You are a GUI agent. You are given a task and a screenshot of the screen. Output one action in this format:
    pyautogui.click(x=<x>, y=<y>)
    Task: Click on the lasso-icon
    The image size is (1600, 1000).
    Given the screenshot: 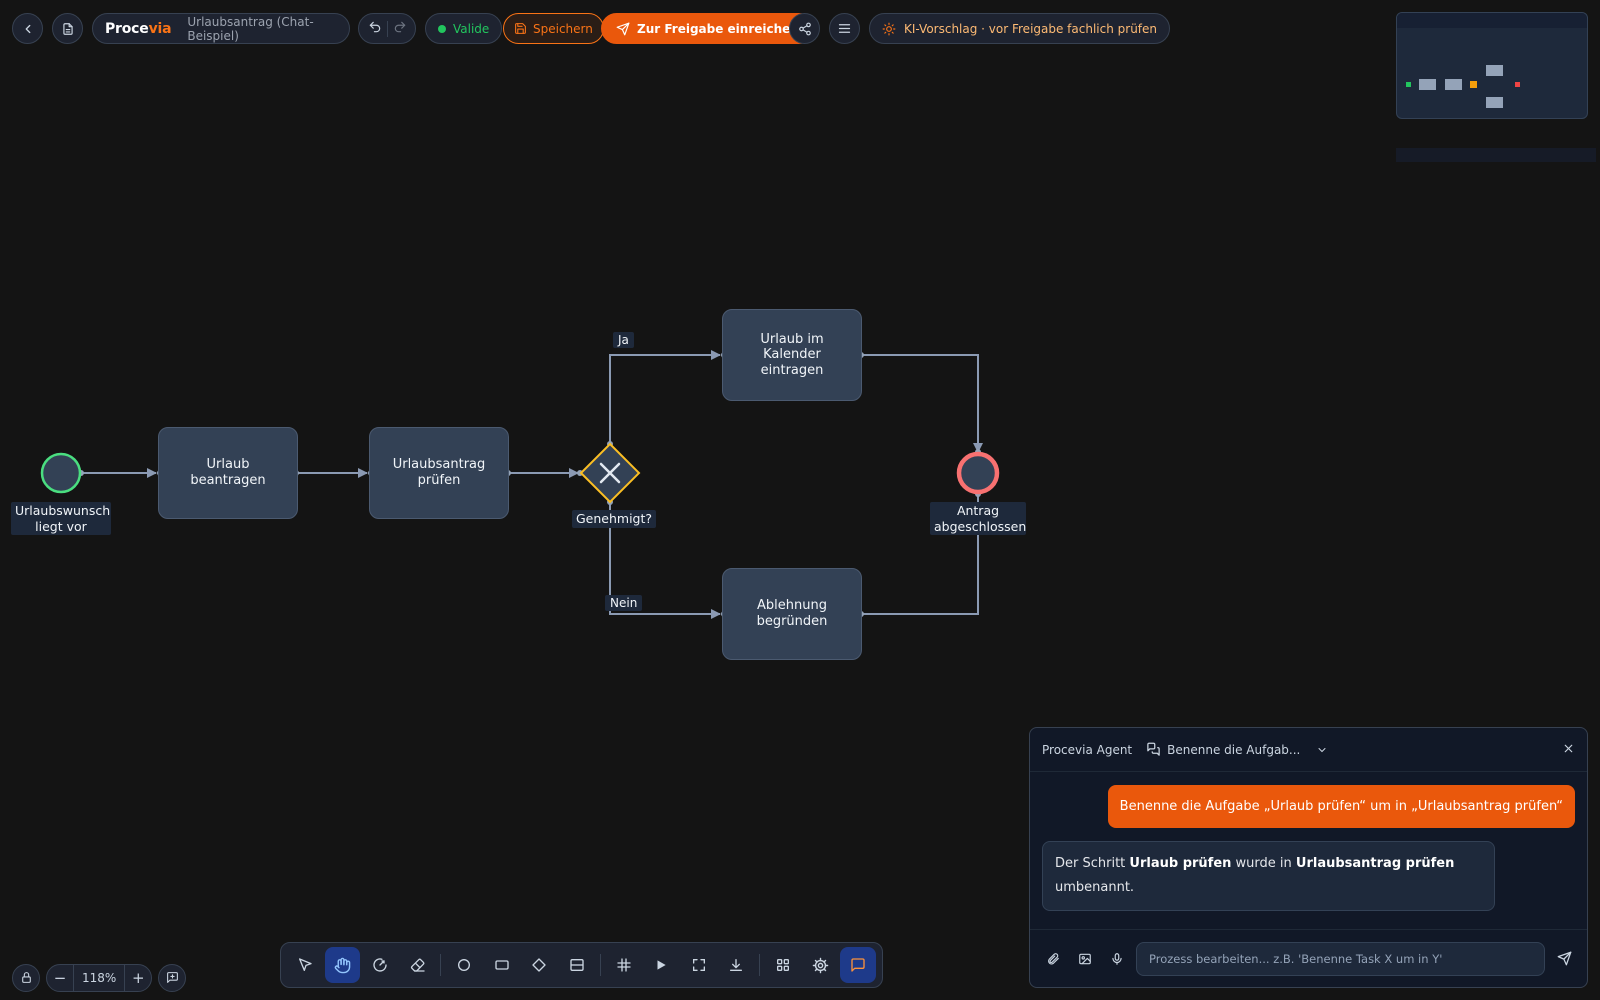 What is the action you would take?
    pyautogui.click(x=380, y=965)
    